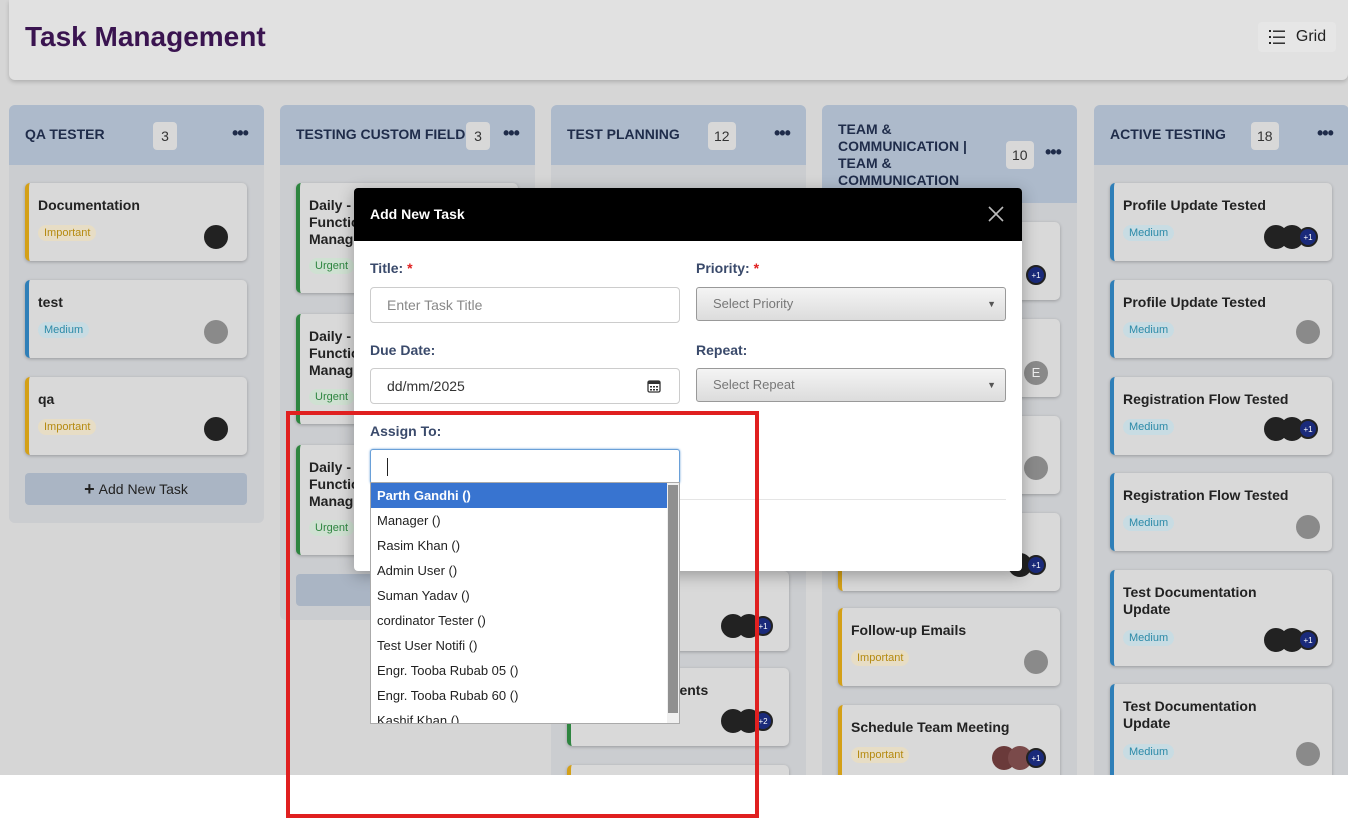 This screenshot has width=1348, height=820. Describe the element at coordinates (1221, 222) in the screenshot. I see `task-card: Profile Update Tested Medium +1` at that location.